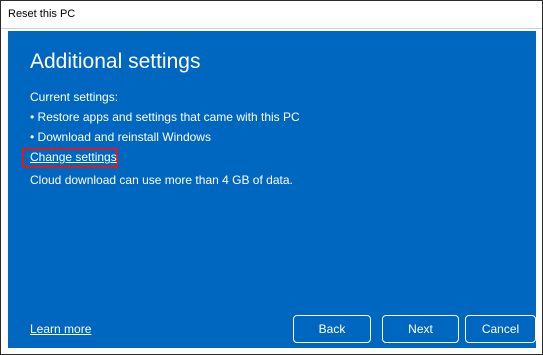 This screenshot has width=543, height=355. What do you see at coordinates (74, 97) in the screenshot?
I see `current-settings-label: Current settings:` at bounding box center [74, 97].